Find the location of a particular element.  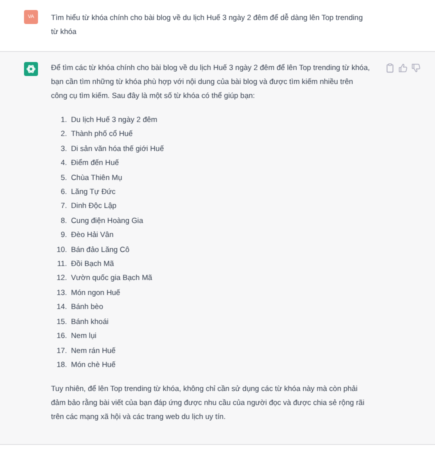

thumbs-down-icon is located at coordinates (416, 68).